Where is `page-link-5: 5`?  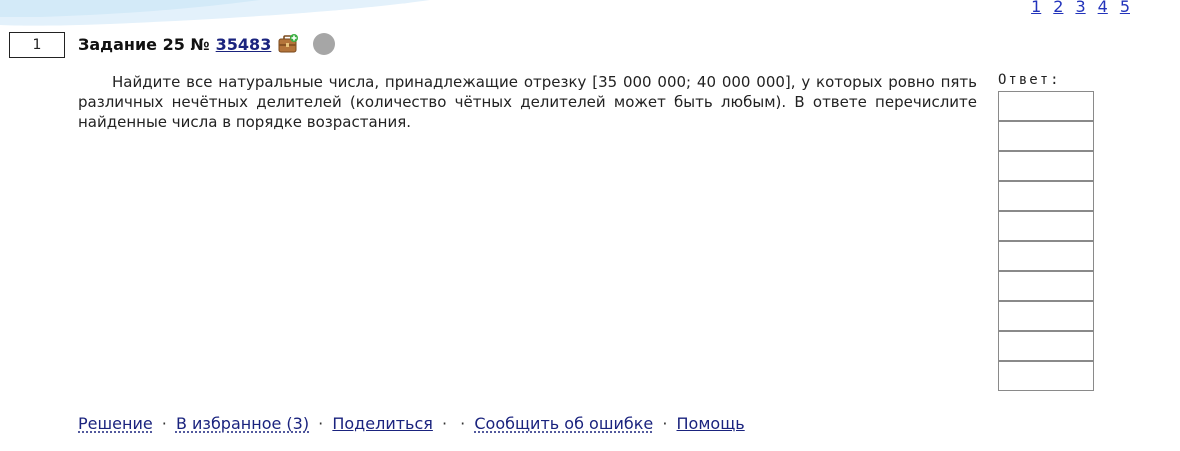
page-link-5: 5 is located at coordinates (1125, 8).